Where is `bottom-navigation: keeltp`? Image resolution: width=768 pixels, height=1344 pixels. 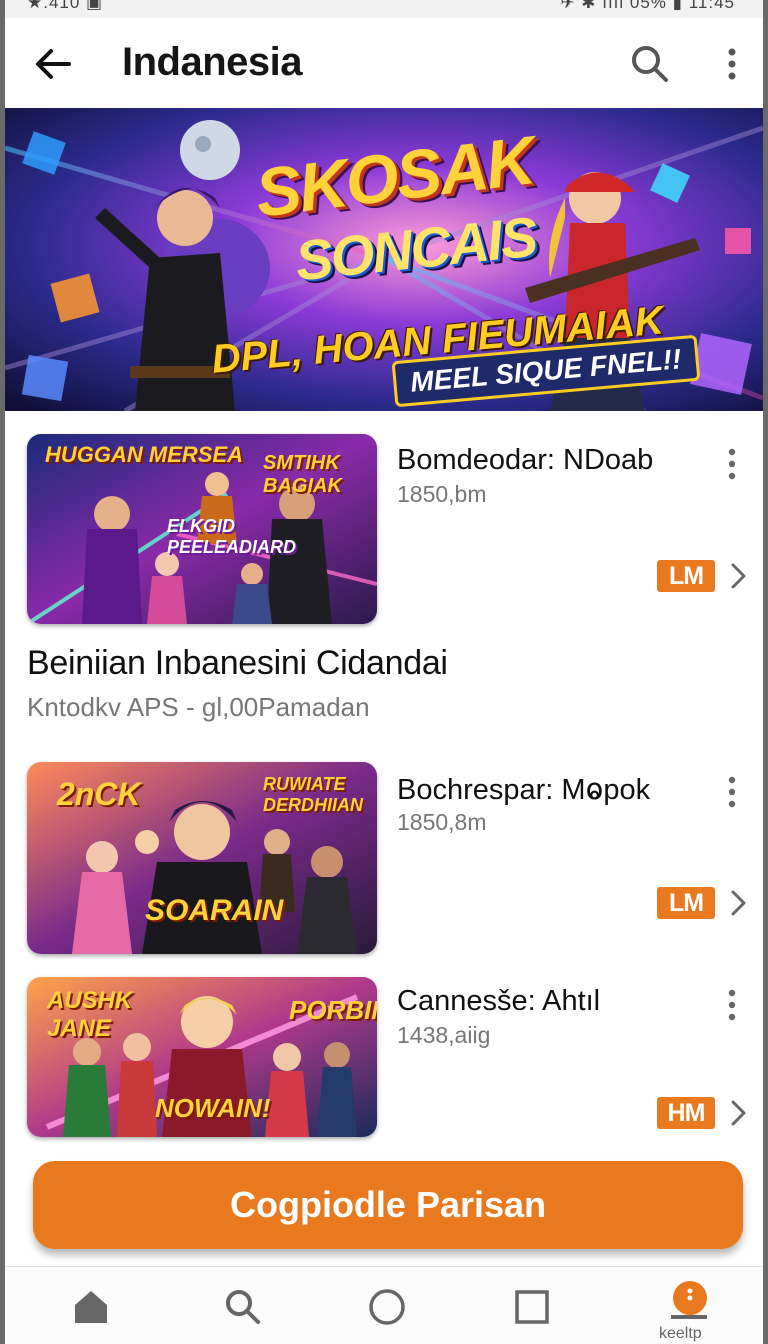 bottom-navigation: keeltp is located at coordinates (384, 1305).